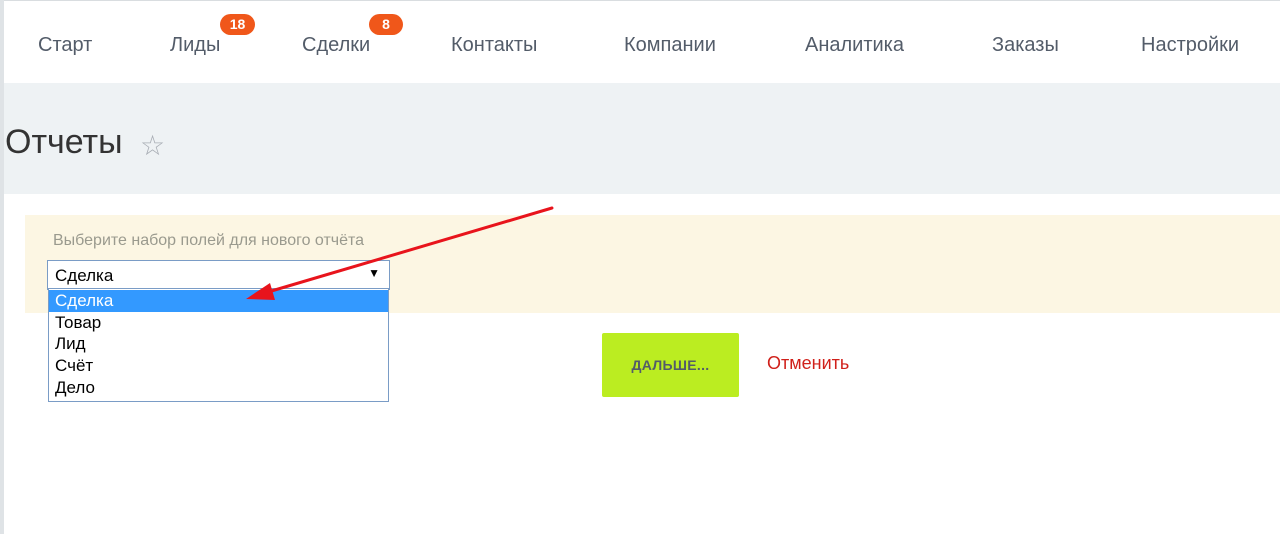 The image size is (1280, 534). I want to click on nav-item-label: Компании, so click(670, 45).